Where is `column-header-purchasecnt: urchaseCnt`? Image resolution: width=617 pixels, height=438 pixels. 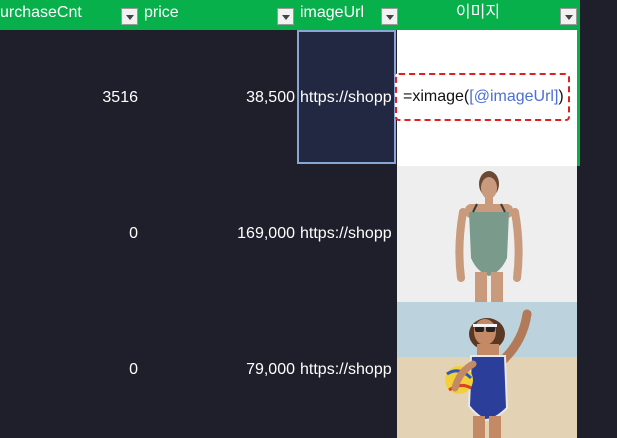
column-header-purchasecnt: urchaseCnt is located at coordinates (60, 15).